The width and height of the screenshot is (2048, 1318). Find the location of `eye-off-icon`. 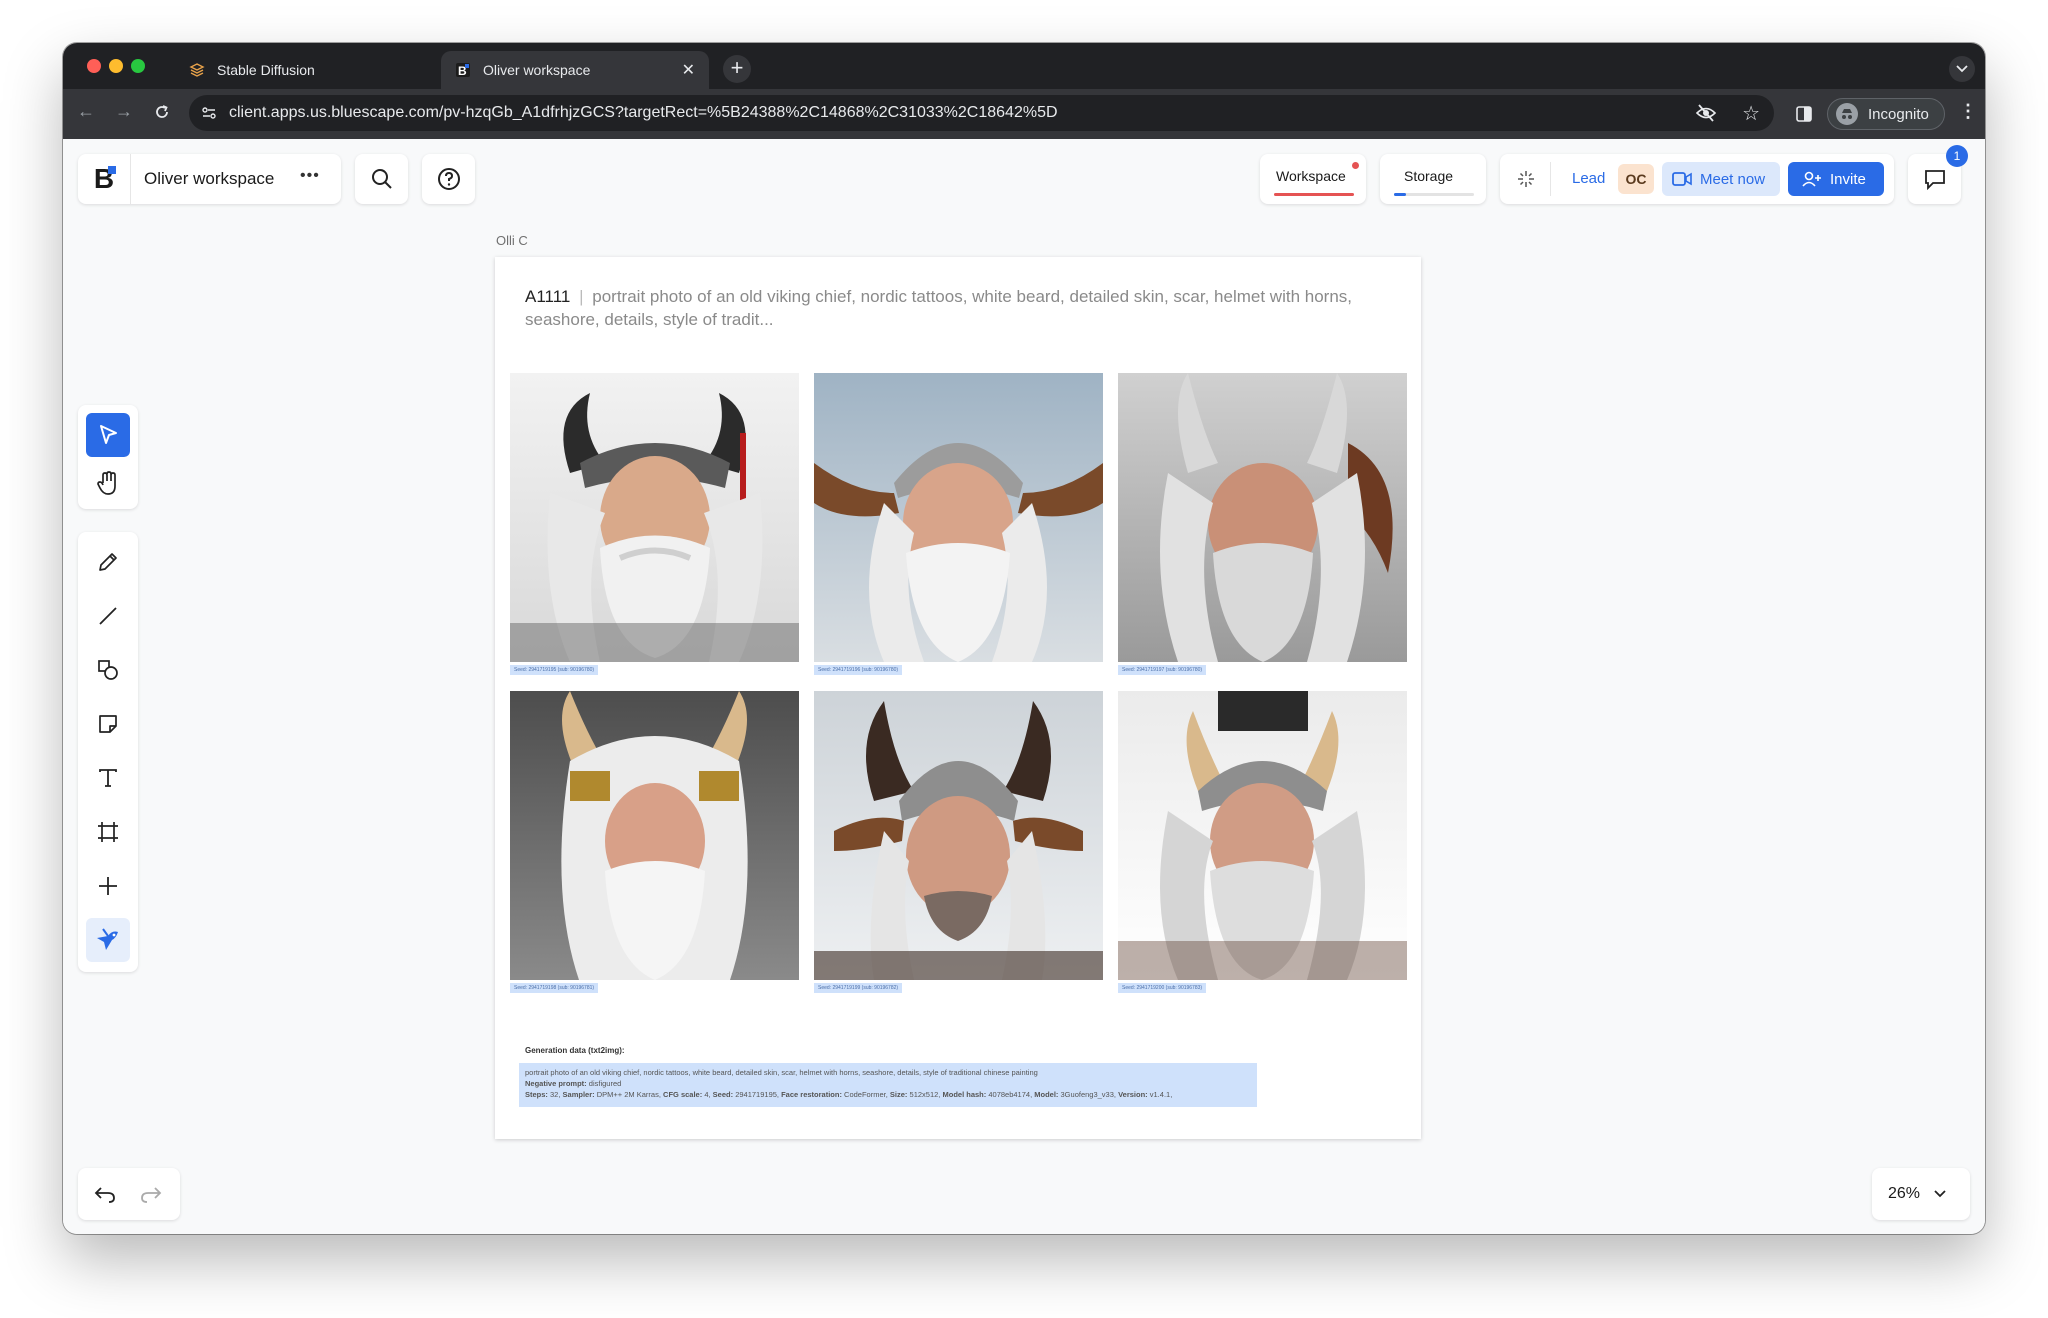

eye-off-icon is located at coordinates (1706, 113).